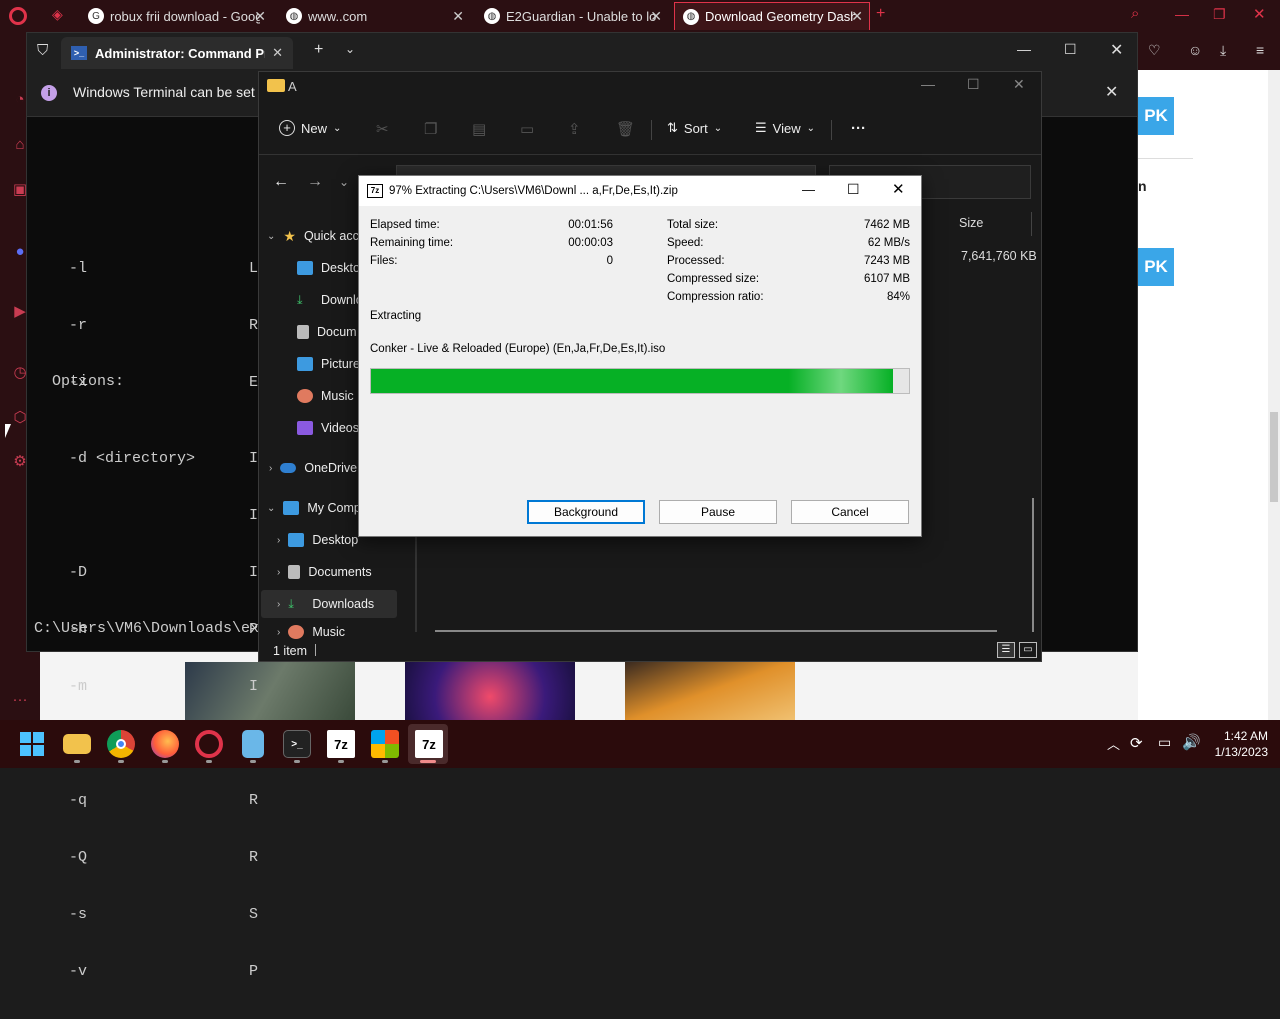  I want to click on music-icon, so click(305, 396).